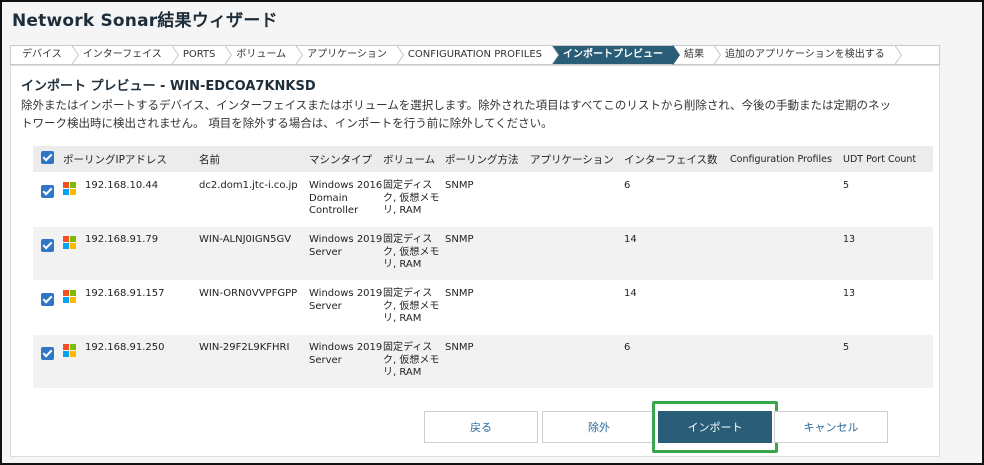 The height and width of the screenshot is (465, 984). What do you see at coordinates (168, 86) in the screenshot?
I see `section-heading: インポート プレビュー - WIN-EDCOA7KNKSD` at bounding box center [168, 86].